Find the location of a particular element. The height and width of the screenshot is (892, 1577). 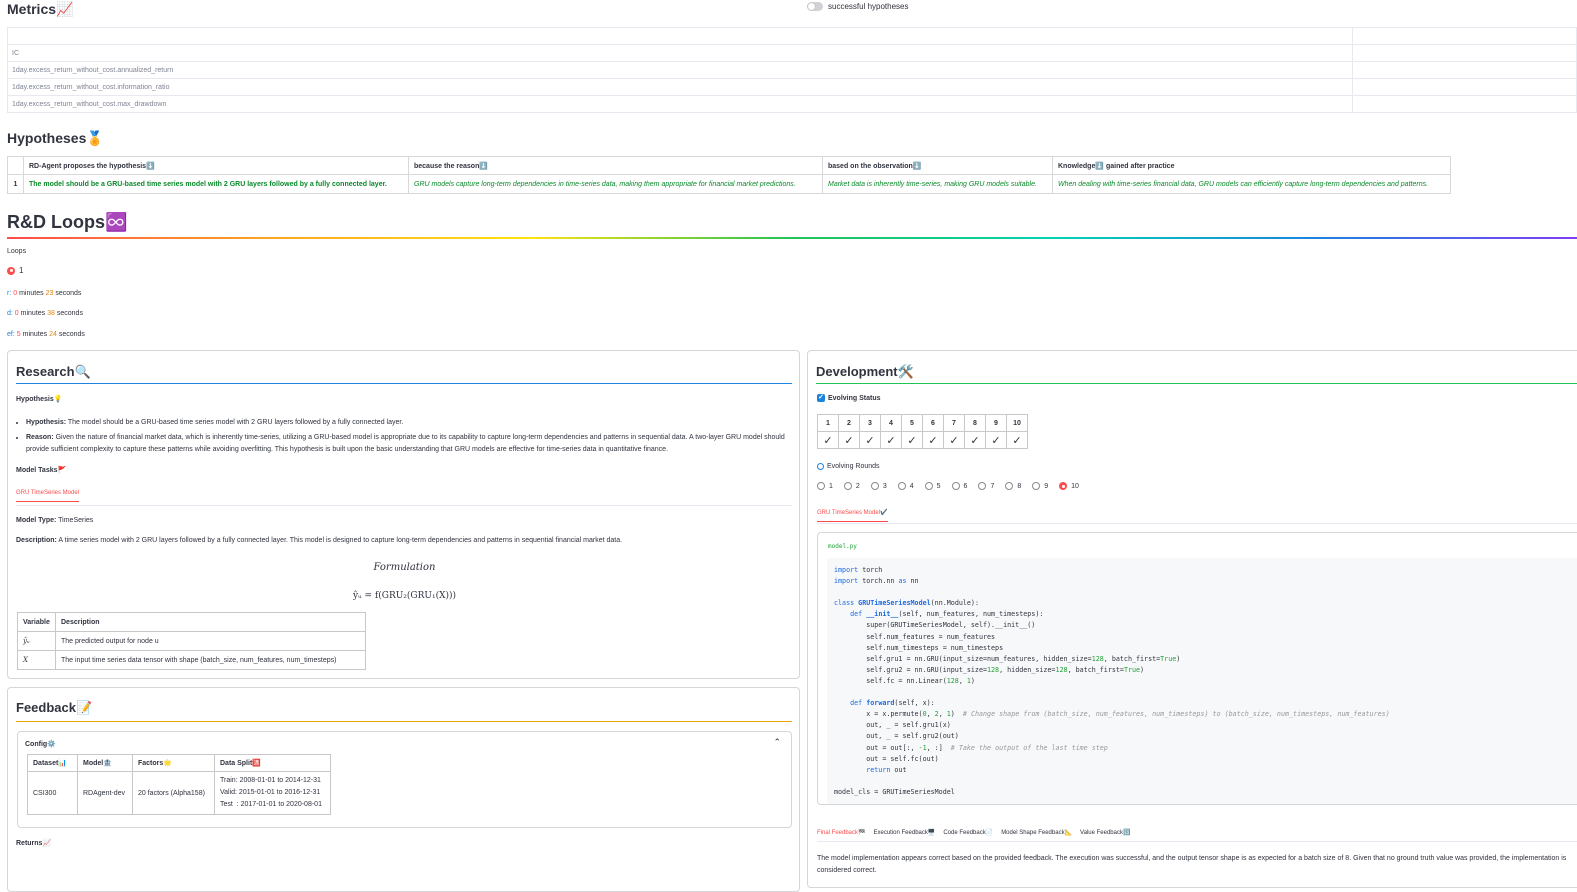

metrics-title: Metrics📈 is located at coordinates (40, 9).